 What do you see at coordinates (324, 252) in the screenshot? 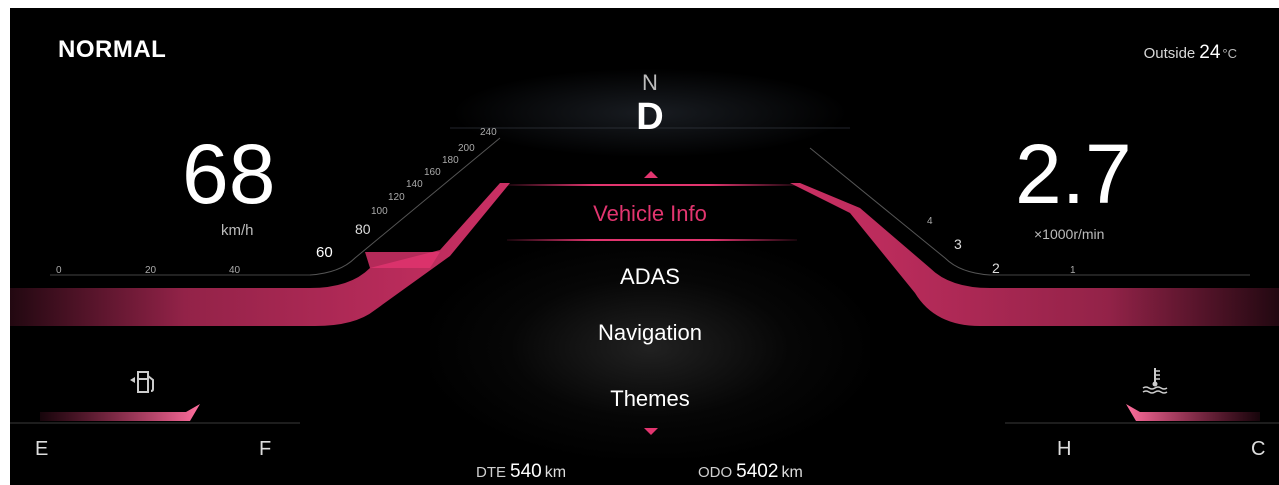
I see `speed-tick-current: 60` at bounding box center [324, 252].